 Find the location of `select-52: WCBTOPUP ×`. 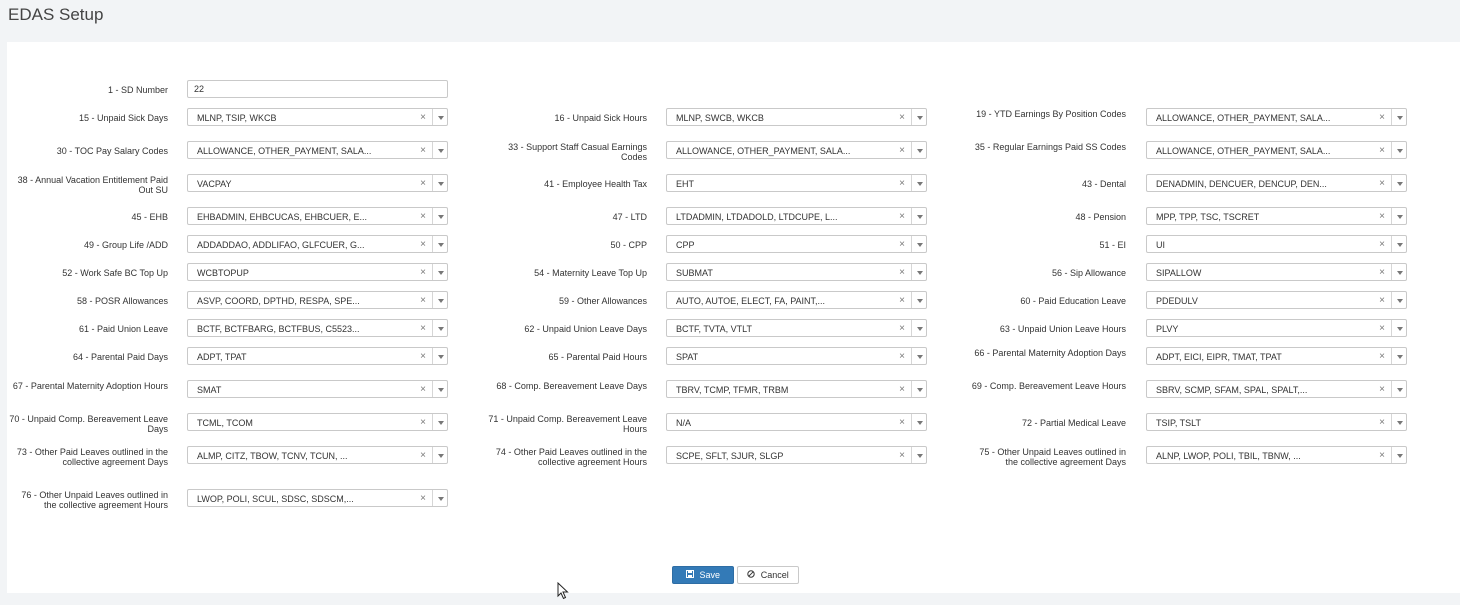

select-52: WCBTOPUP × is located at coordinates (317, 272).